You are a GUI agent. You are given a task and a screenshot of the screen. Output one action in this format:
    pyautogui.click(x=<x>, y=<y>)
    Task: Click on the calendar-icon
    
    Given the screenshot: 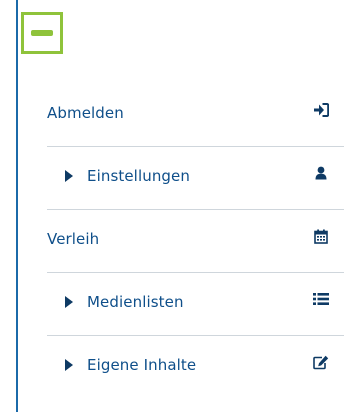 What is the action you would take?
    pyautogui.click(x=321, y=236)
    